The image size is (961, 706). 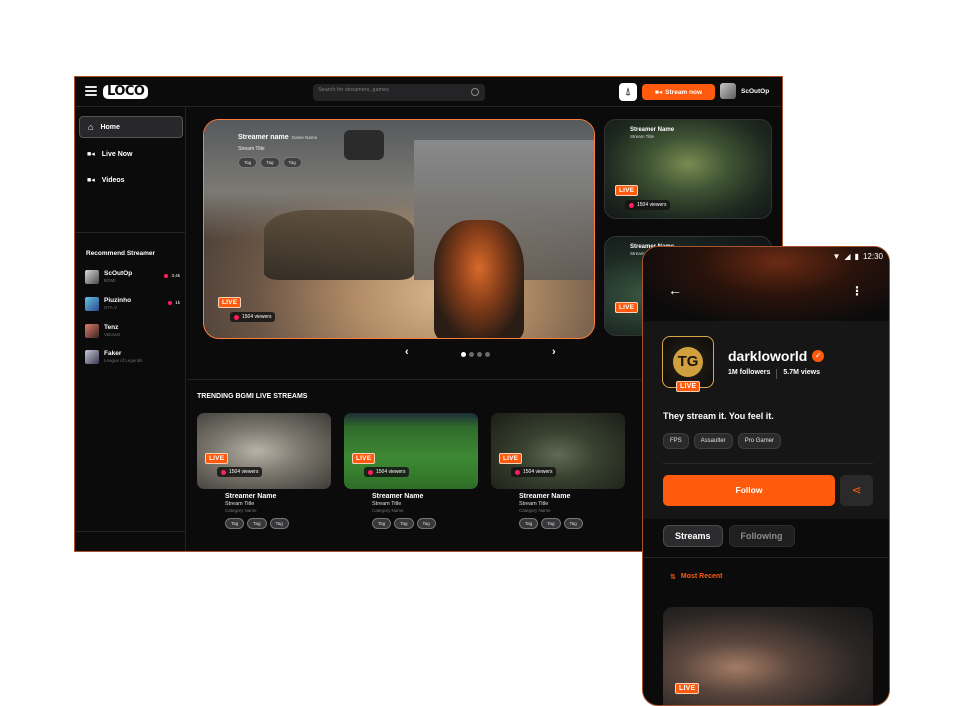 I want to click on sidebar-item-label: Live Now, so click(x=117, y=154).